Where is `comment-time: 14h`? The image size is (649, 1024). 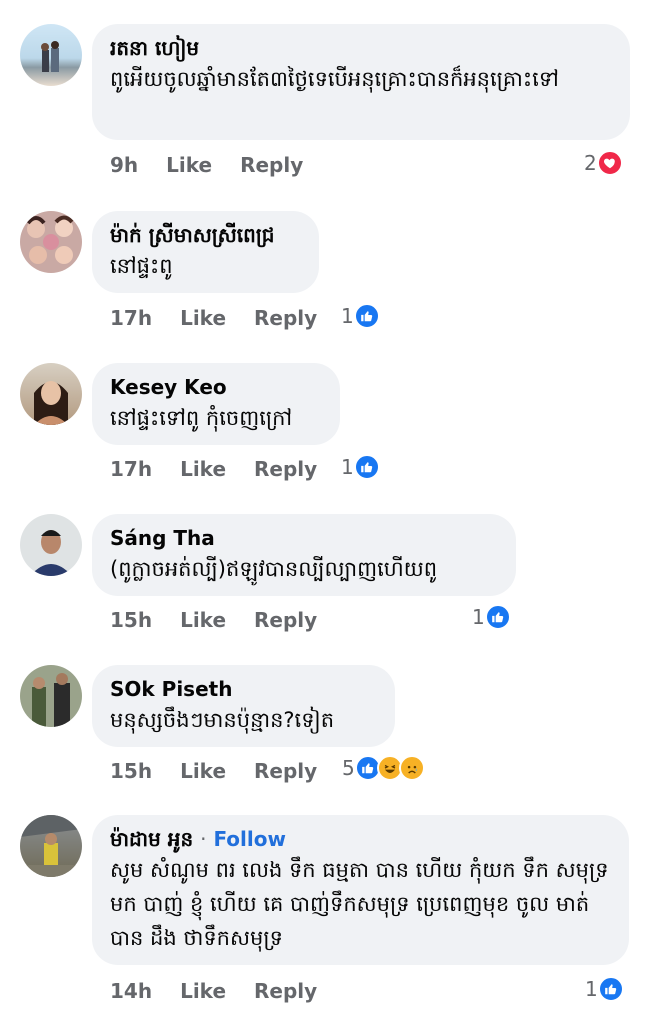
comment-time: 14h is located at coordinates (131, 991).